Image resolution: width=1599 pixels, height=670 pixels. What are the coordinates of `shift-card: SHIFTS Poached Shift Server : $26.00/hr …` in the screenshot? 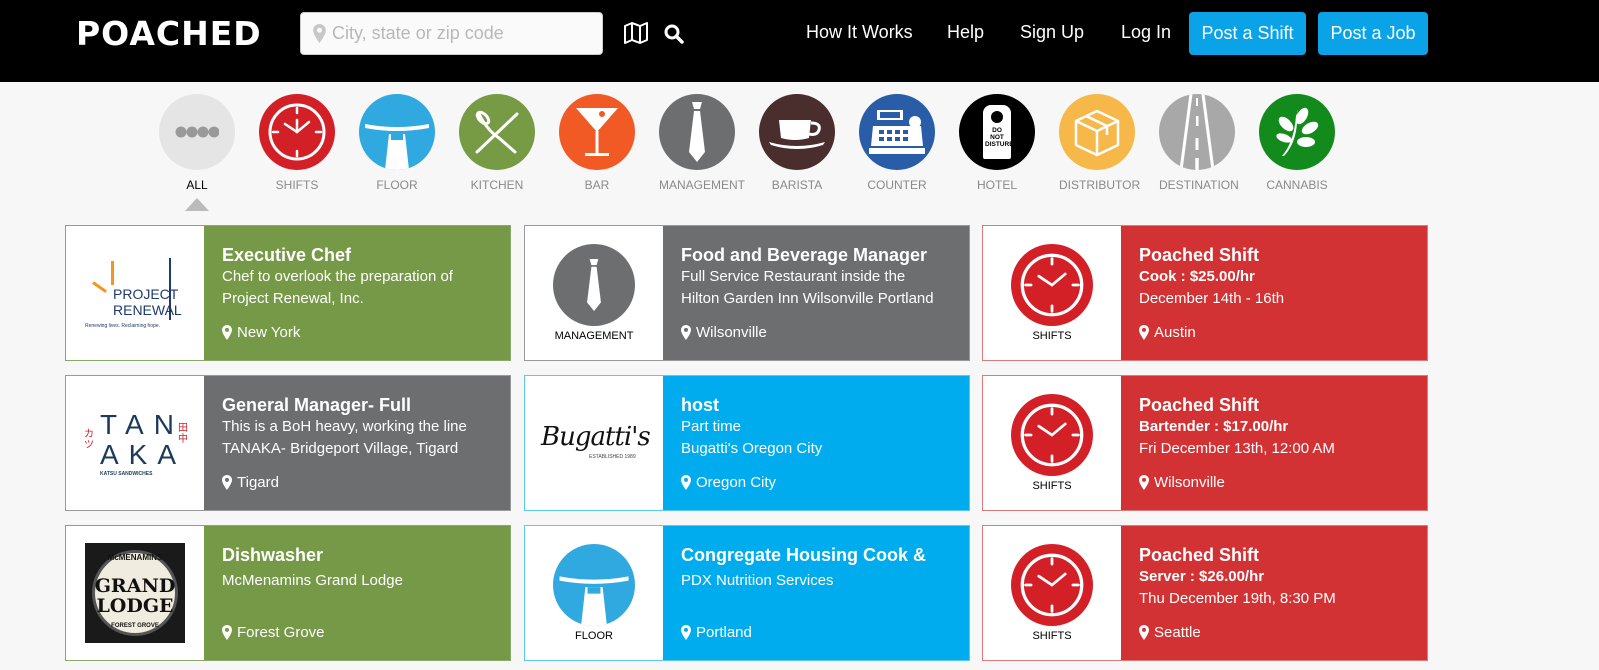 It's located at (1205, 593).